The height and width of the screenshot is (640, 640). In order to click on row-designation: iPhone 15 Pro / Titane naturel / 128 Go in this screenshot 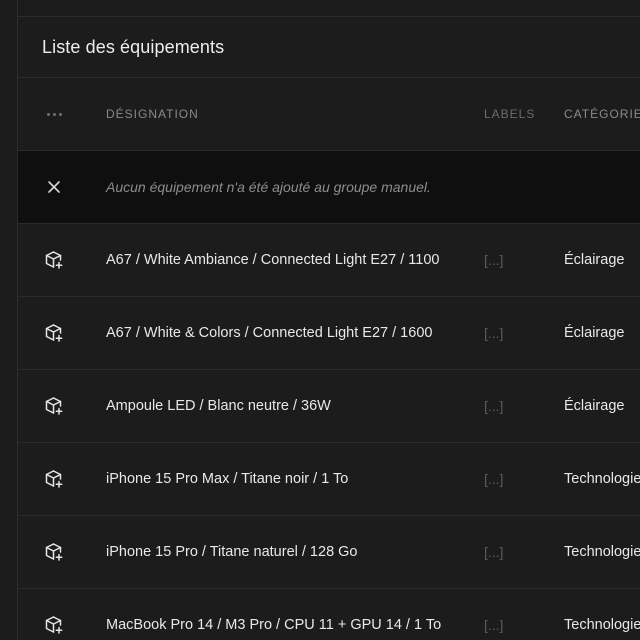, I will do `click(232, 552)`.